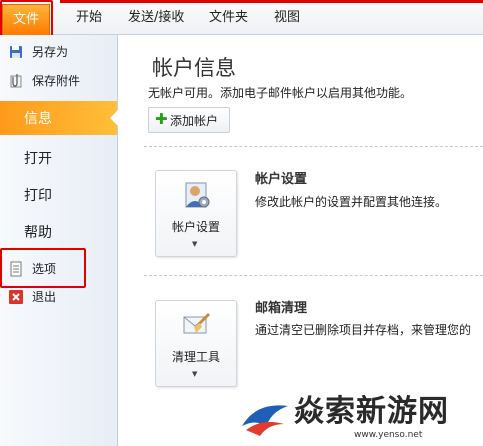 This screenshot has width=483, height=446. What do you see at coordinates (58, 232) in the screenshot?
I see `nav-help: 帮助` at bounding box center [58, 232].